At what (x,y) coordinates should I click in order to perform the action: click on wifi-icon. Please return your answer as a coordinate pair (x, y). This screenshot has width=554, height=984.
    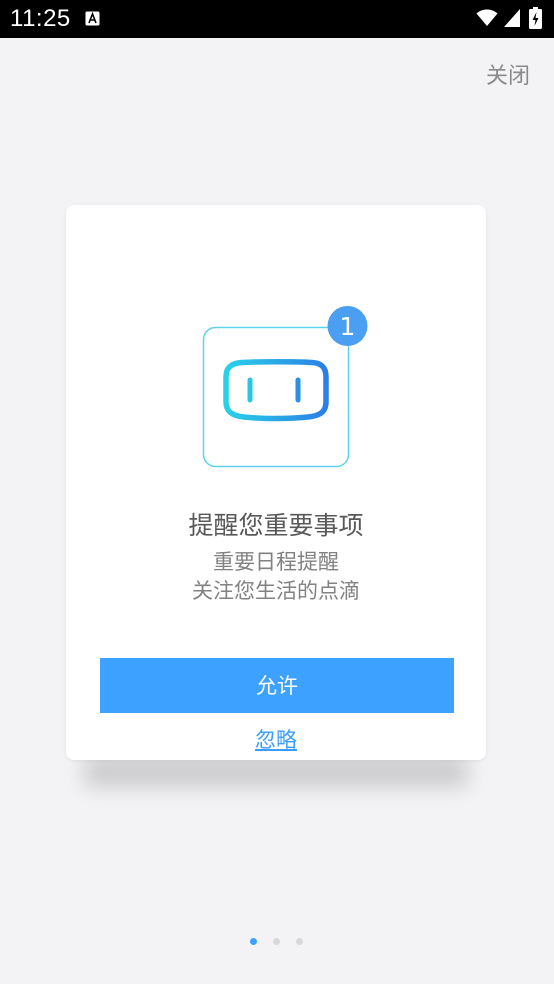
    Looking at the image, I should click on (487, 17).